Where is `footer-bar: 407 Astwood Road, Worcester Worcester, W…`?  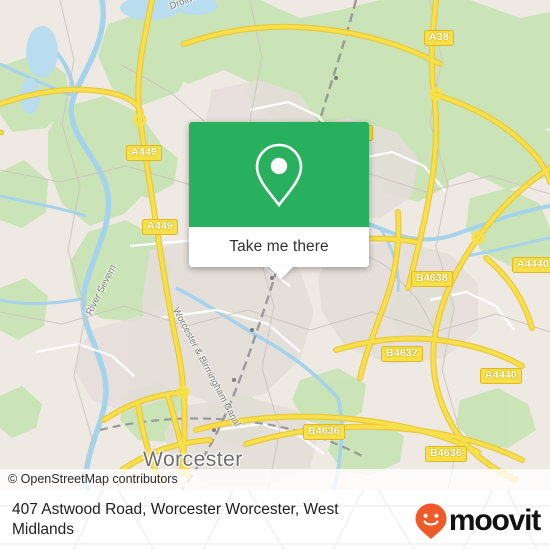
footer-bar: 407 Astwood Road, Worcester Worcester, W… is located at coordinates (275, 520).